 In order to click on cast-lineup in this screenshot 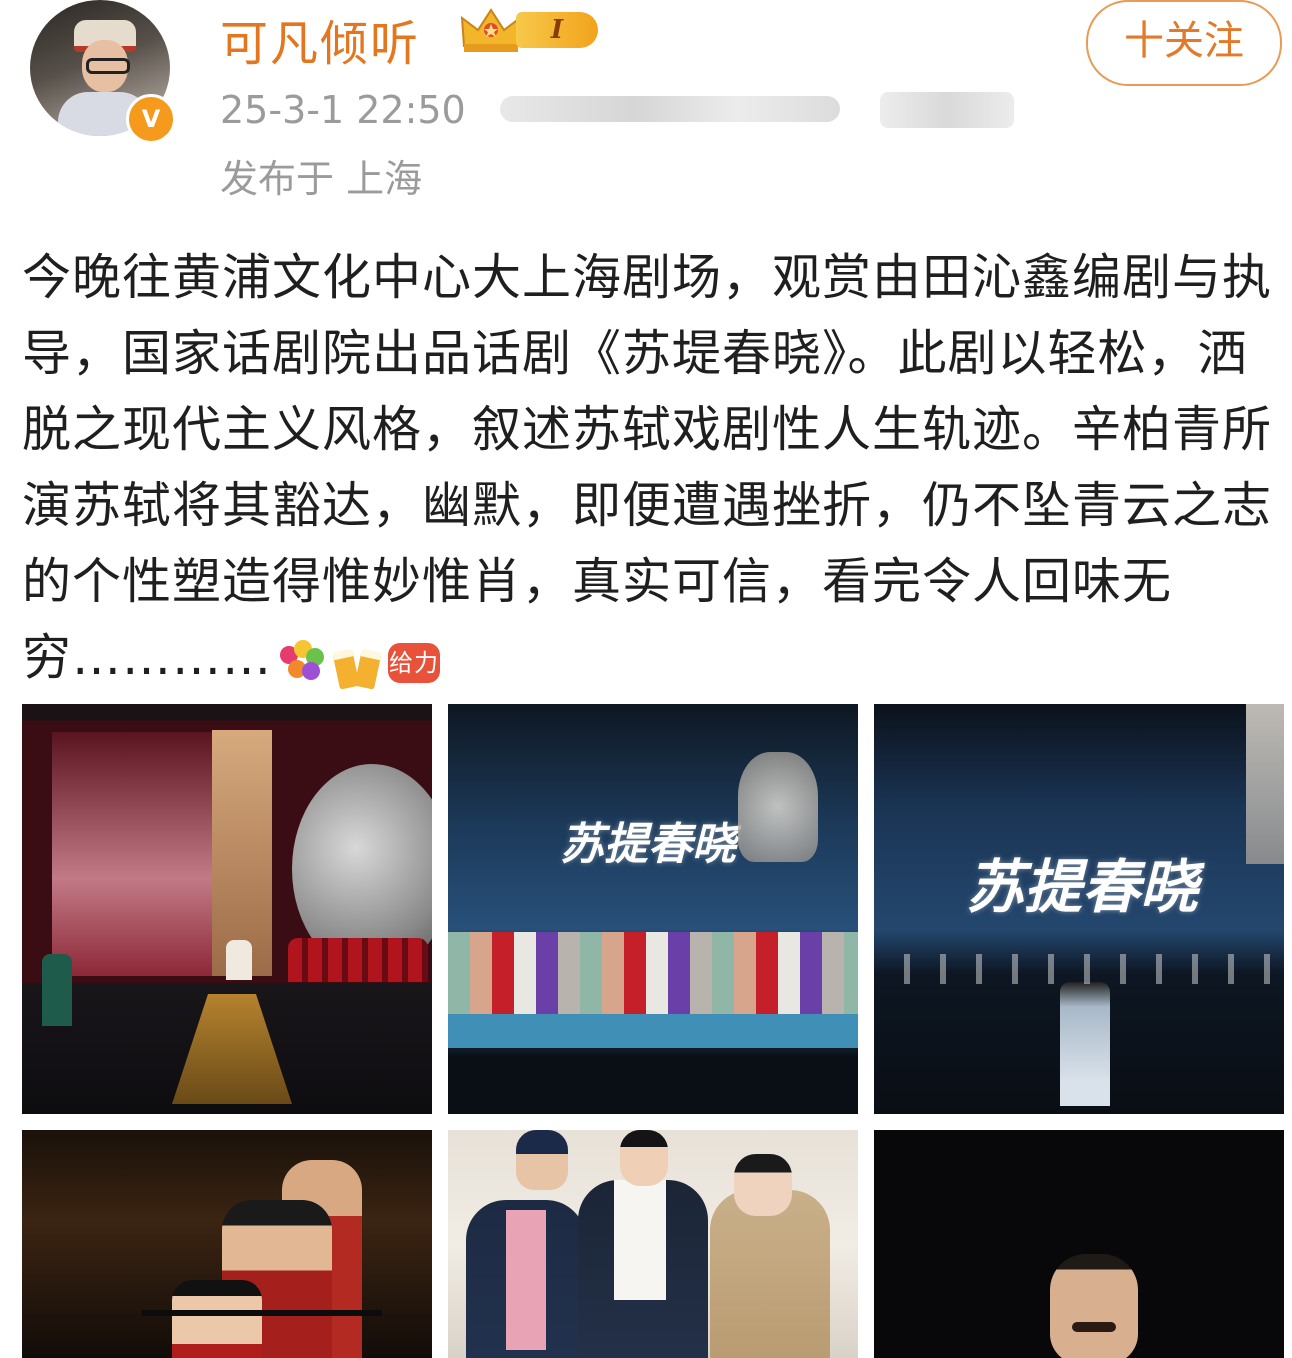, I will do `click(653, 973)`.